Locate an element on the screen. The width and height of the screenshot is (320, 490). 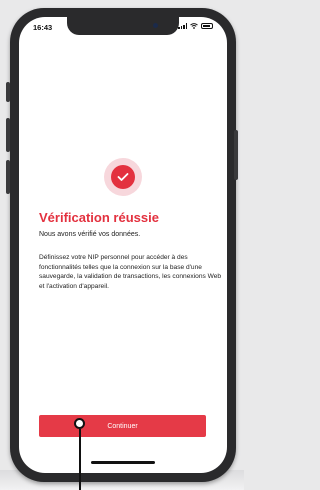
wifi-icon is located at coordinates (194, 26).